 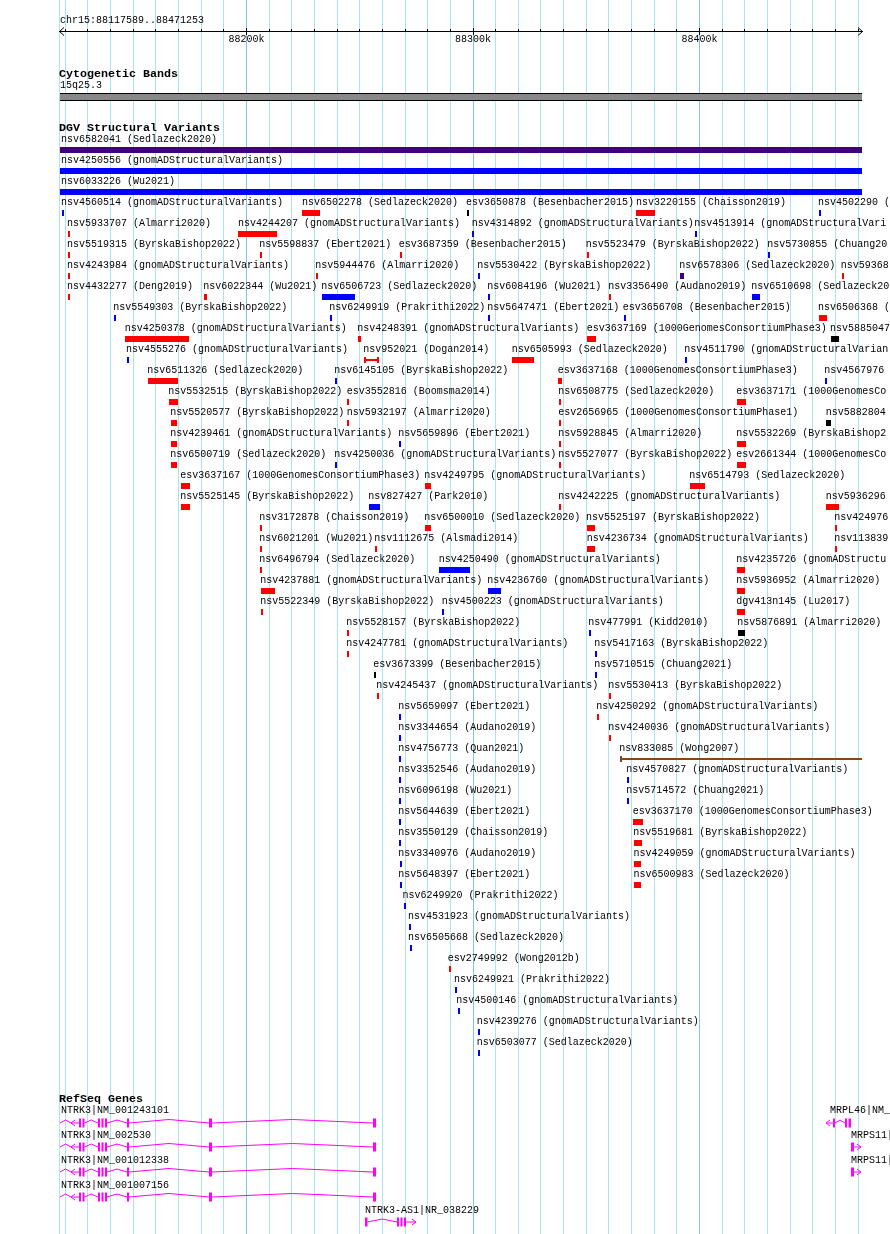 I want to click on variant-label: nsv6500010 (Sedlazeck2020), so click(x=502, y=518).